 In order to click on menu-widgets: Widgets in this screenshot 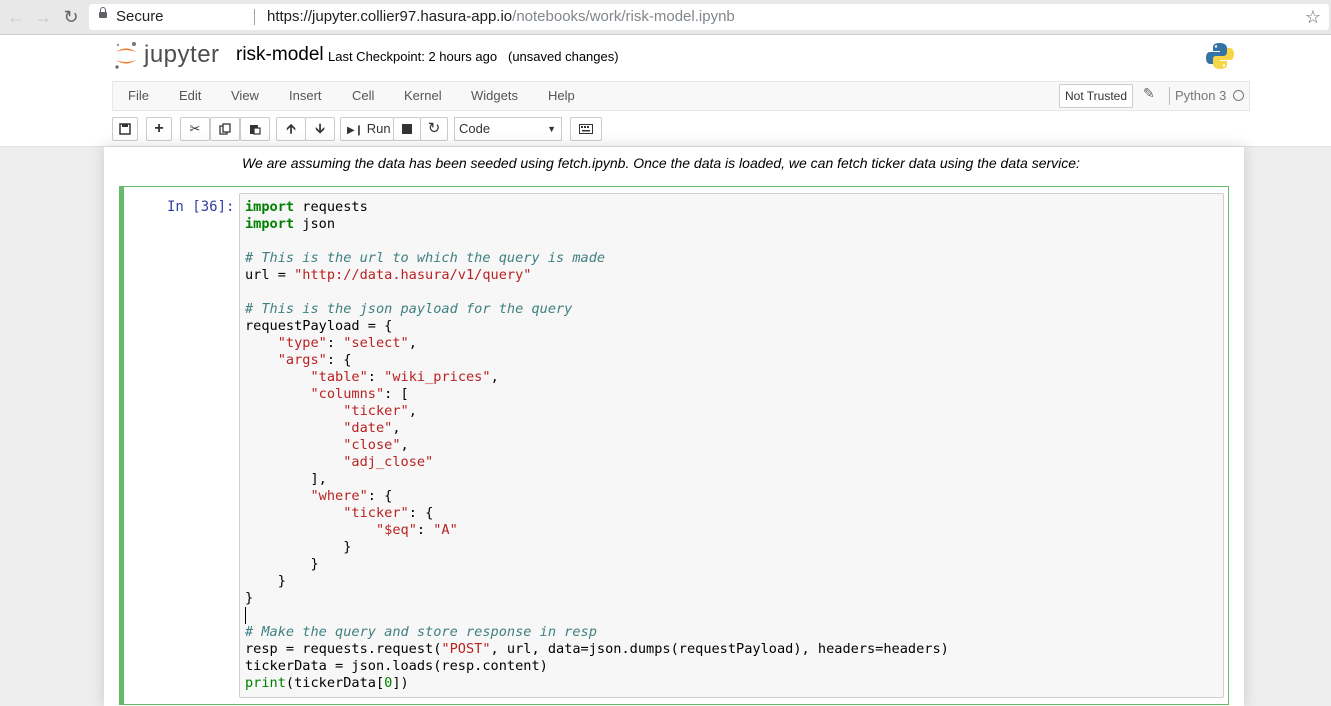, I will do `click(494, 96)`.